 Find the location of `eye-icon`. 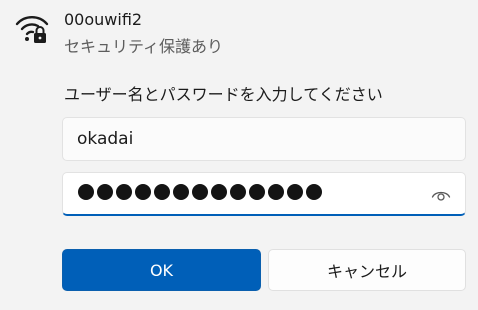

eye-icon is located at coordinates (441, 195).